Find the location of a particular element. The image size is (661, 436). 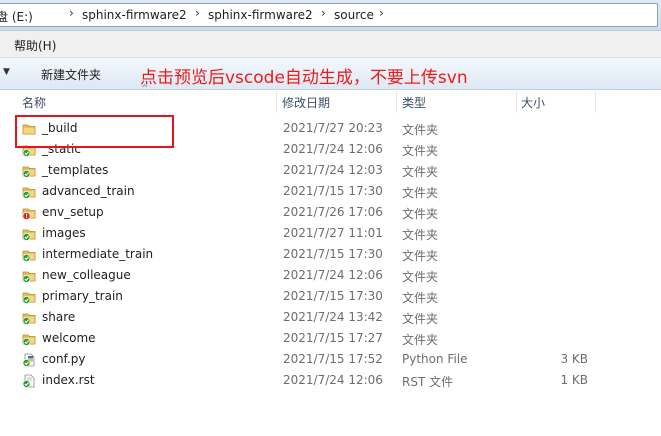

file-row: new_colleague 2021/7/24 12:06 文件夹 is located at coordinates (330, 276).